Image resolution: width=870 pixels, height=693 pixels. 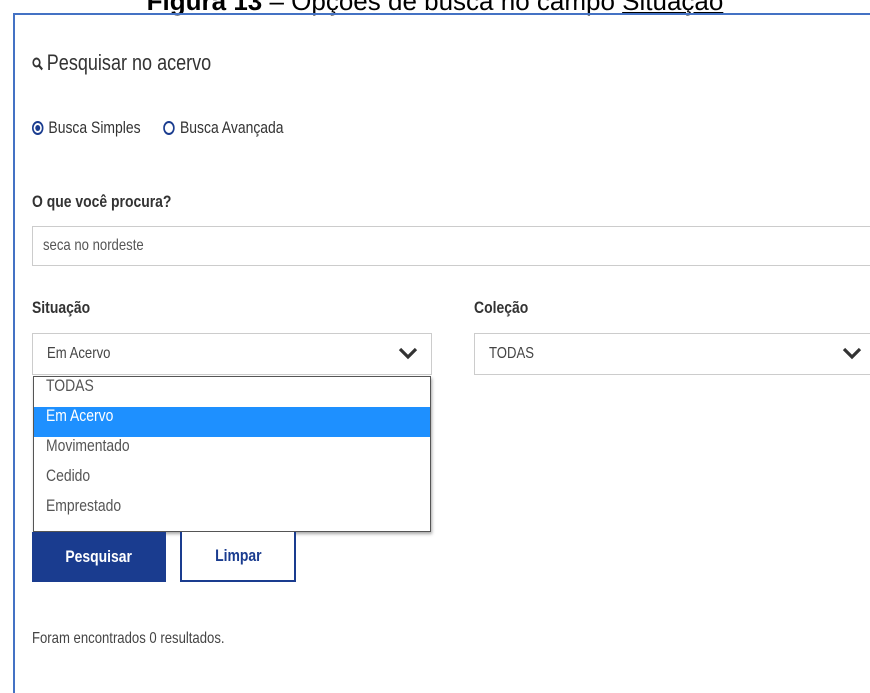 I want to click on clear-button-label: Limpar, so click(x=238, y=555).